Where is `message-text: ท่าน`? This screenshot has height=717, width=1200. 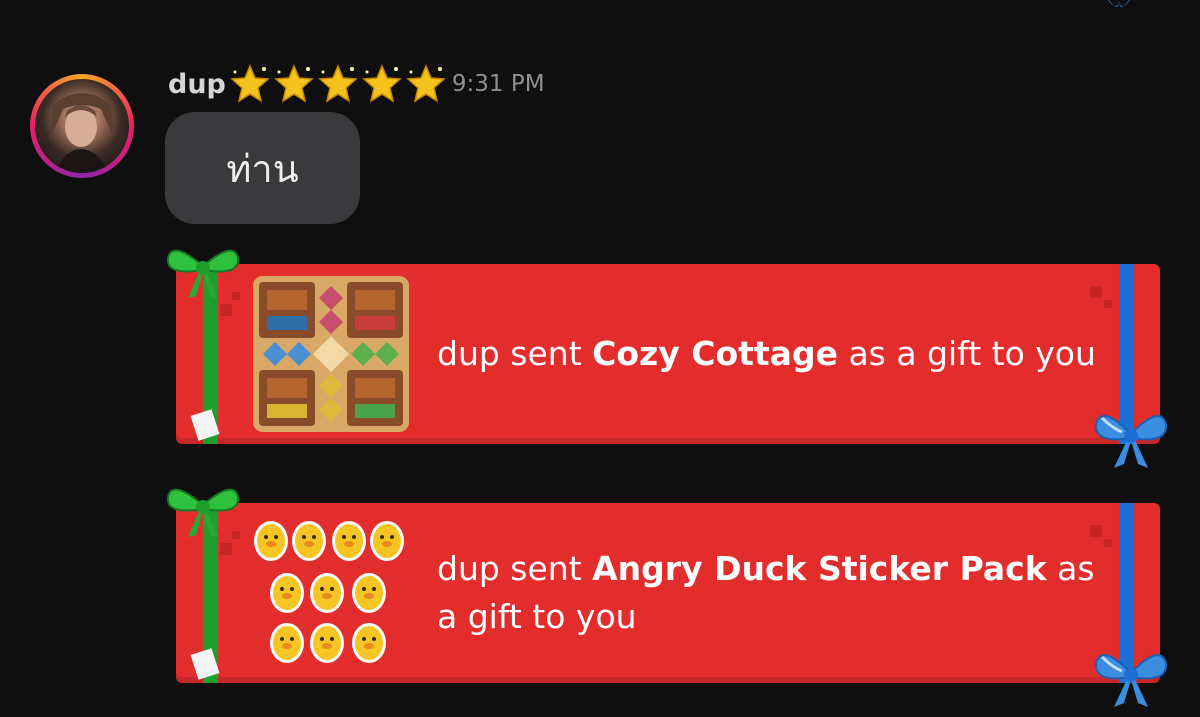
message-text: ท่าน is located at coordinates (262, 168).